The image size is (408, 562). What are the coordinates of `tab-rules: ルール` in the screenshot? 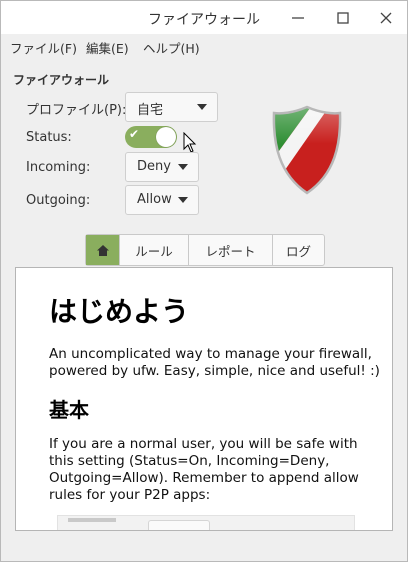 It's located at (154, 250).